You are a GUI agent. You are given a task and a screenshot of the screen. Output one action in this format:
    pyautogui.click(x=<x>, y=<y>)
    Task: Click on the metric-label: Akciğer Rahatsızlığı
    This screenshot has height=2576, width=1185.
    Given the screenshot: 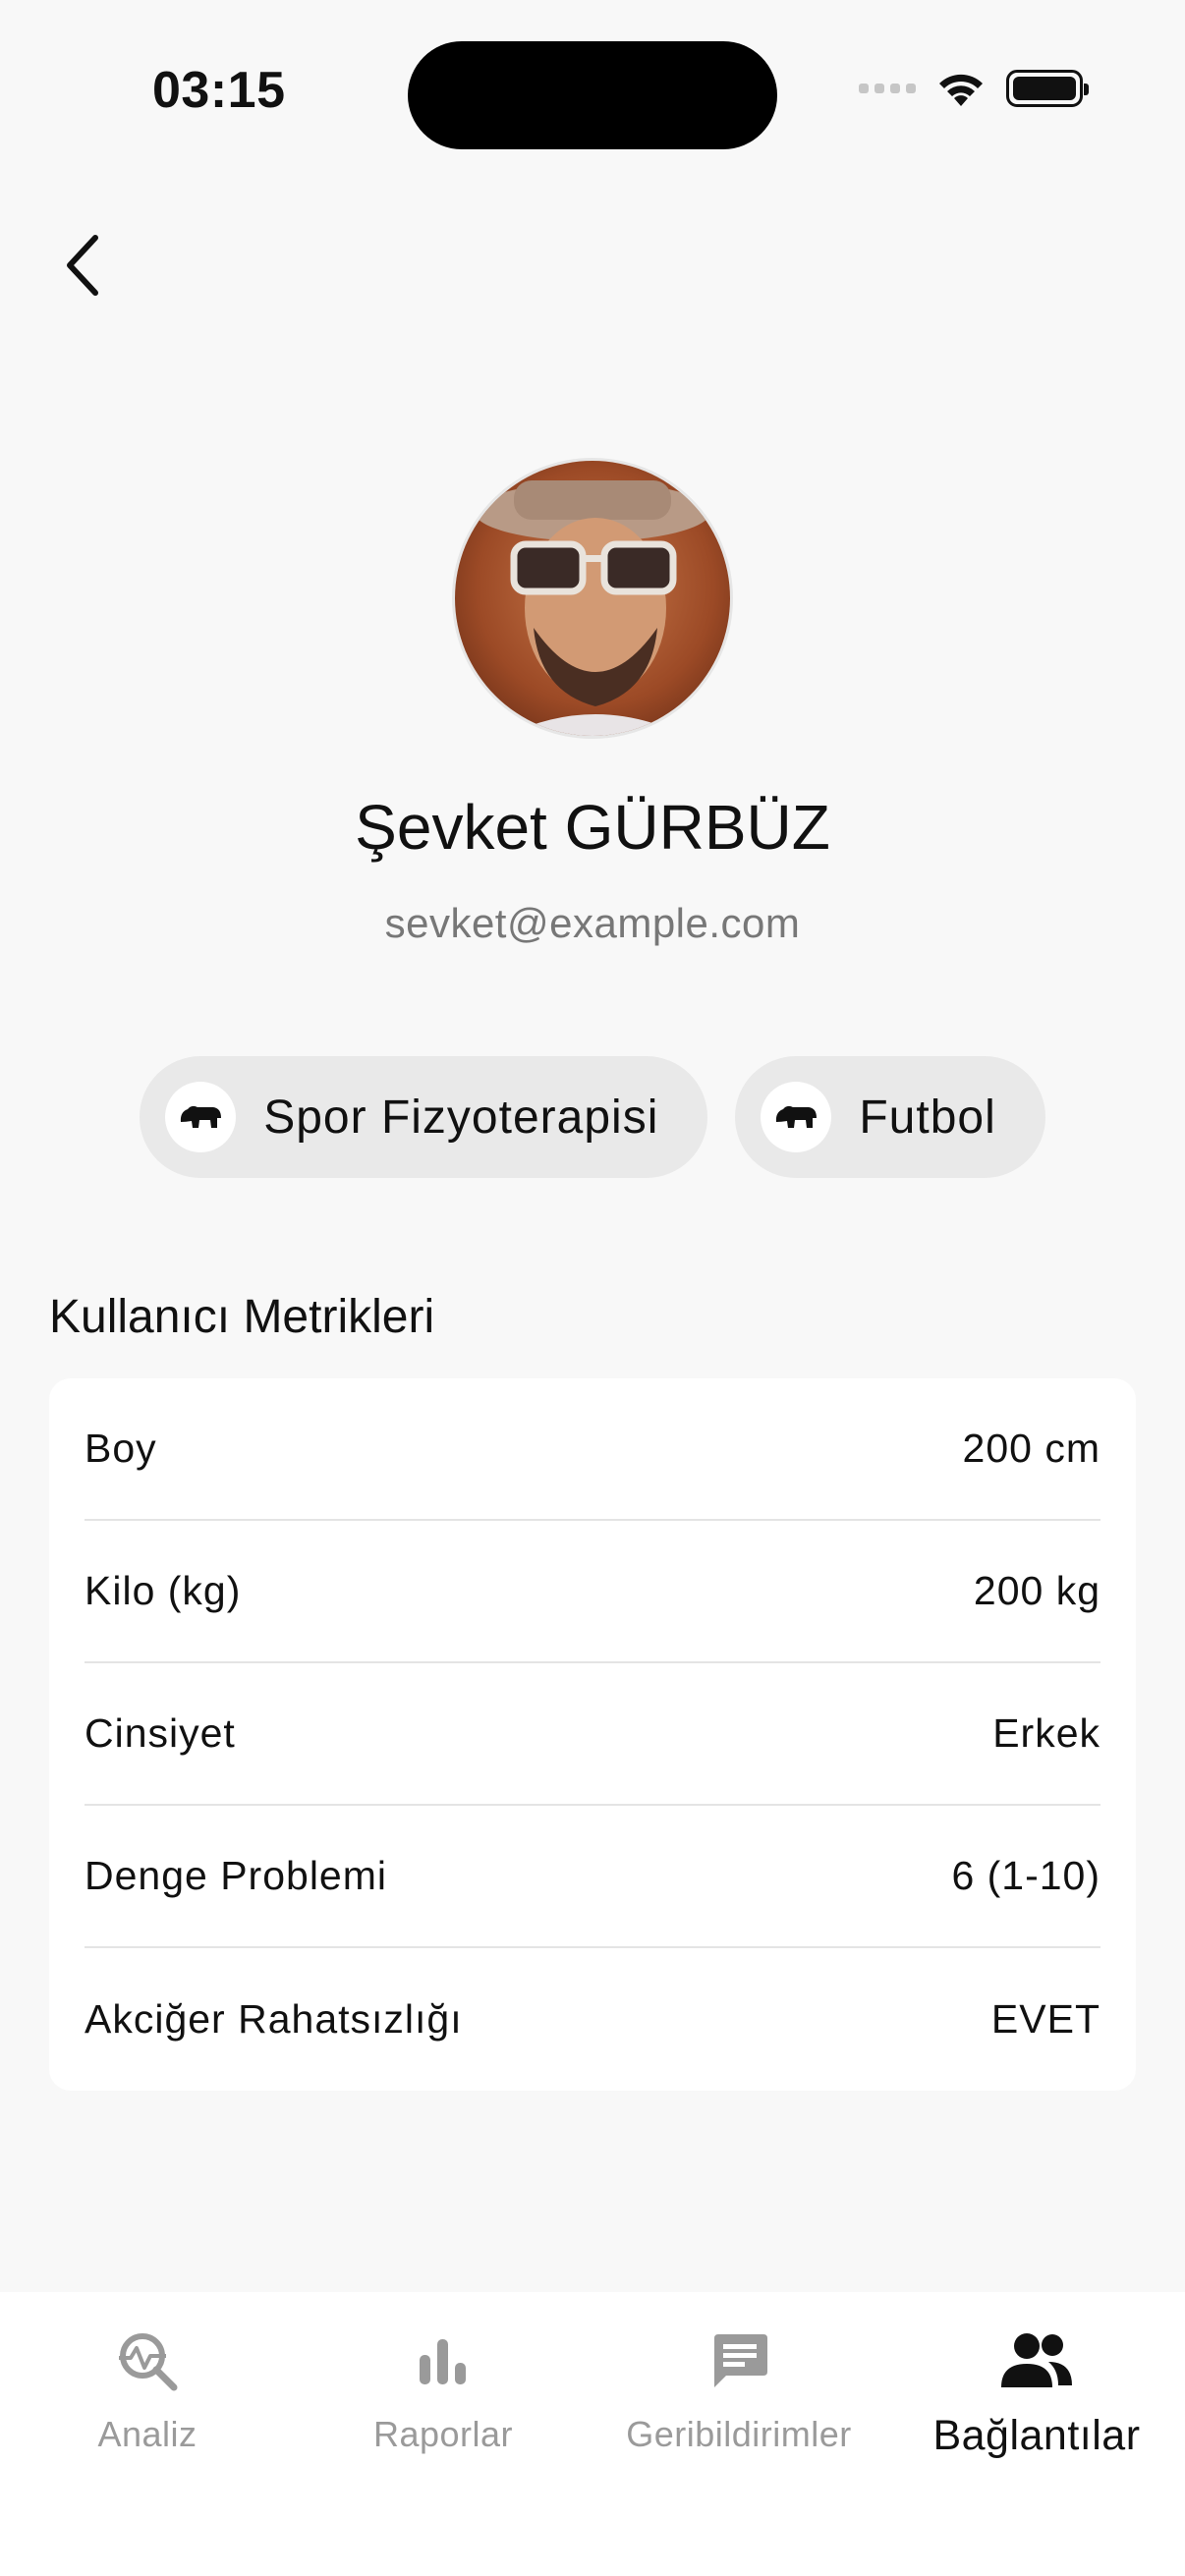 What is the action you would take?
    pyautogui.click(x=274, y=2019)
    